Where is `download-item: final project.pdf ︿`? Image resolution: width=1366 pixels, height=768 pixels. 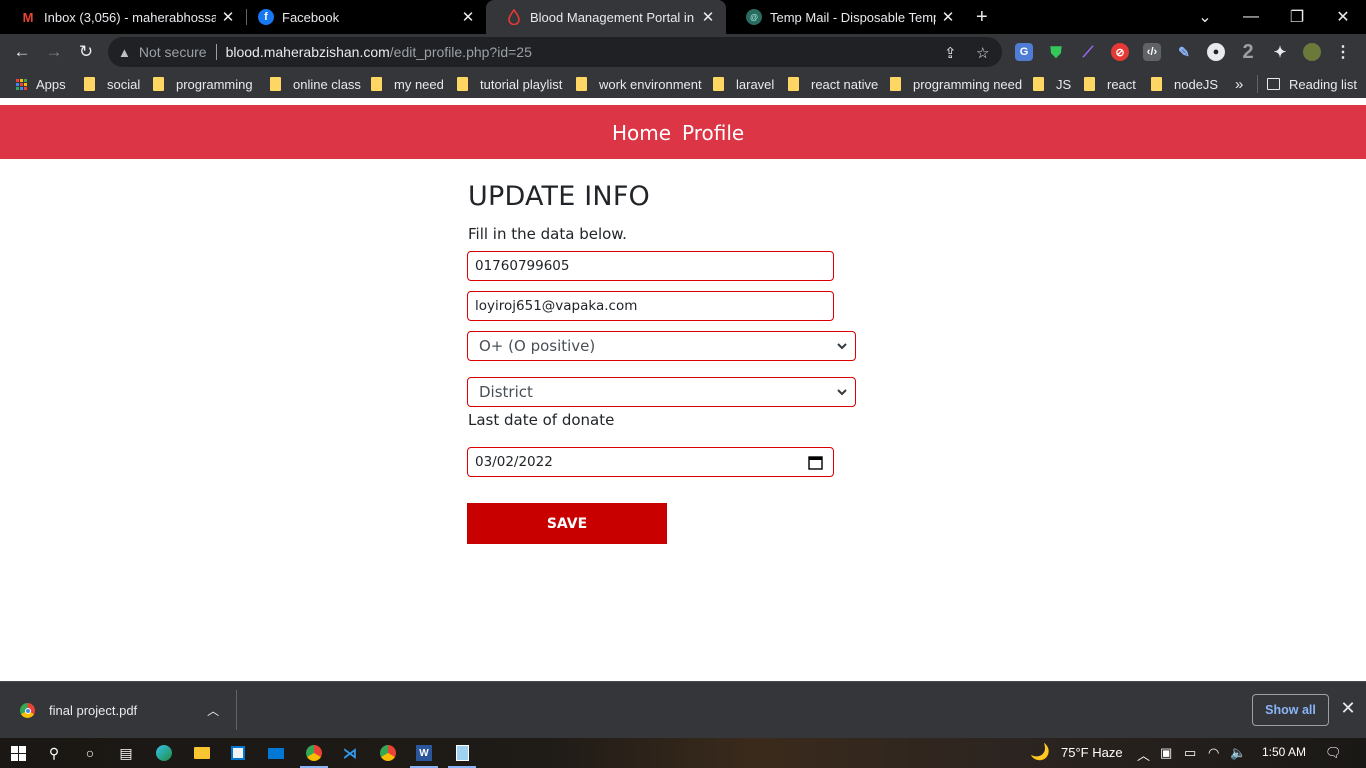
download-item: final project.pdf ︿ is located at coordinates (119, 710).